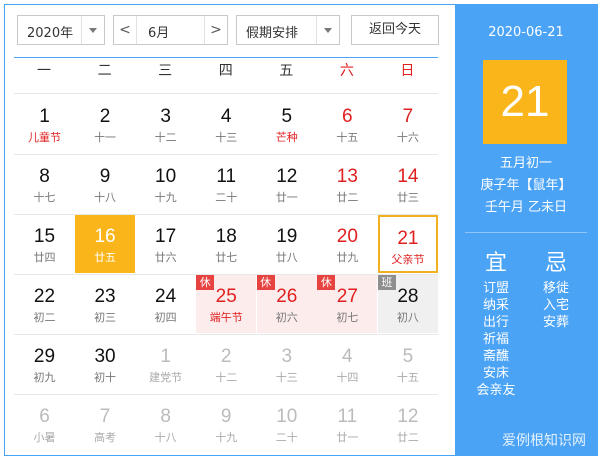  I want to click on day-cell: 6 十五, so click(347, 124).